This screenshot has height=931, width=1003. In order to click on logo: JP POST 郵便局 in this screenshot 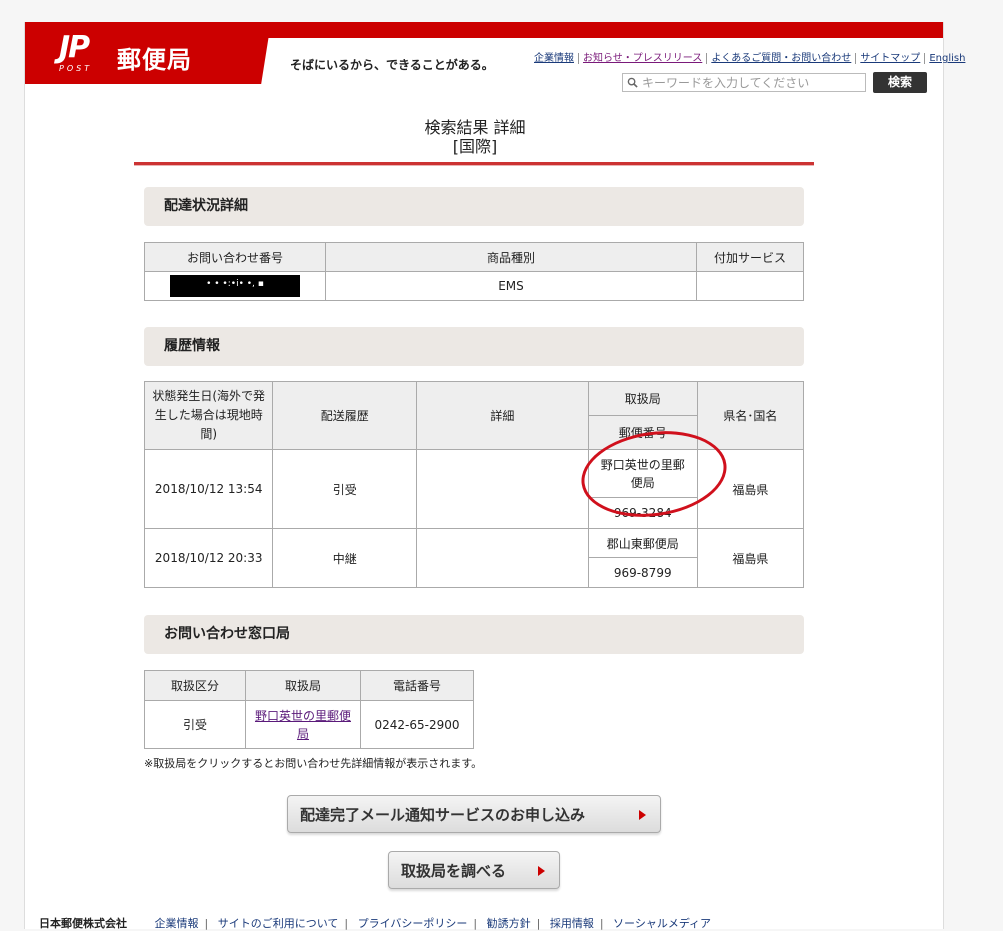, I will do `click(148, 53)`.